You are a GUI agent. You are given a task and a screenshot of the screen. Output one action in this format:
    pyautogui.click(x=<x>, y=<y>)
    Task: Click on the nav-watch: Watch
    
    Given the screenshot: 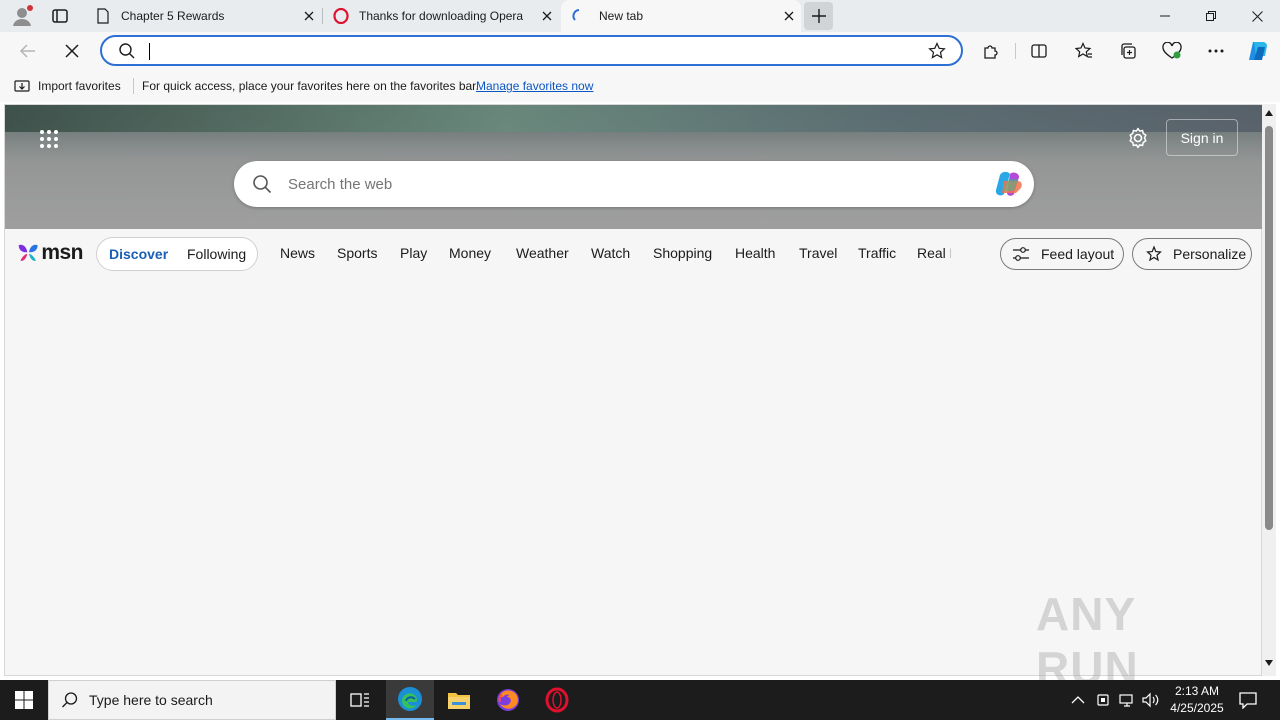 What is the action you would take?
    pyautogui.click(x=610, y=253)
    